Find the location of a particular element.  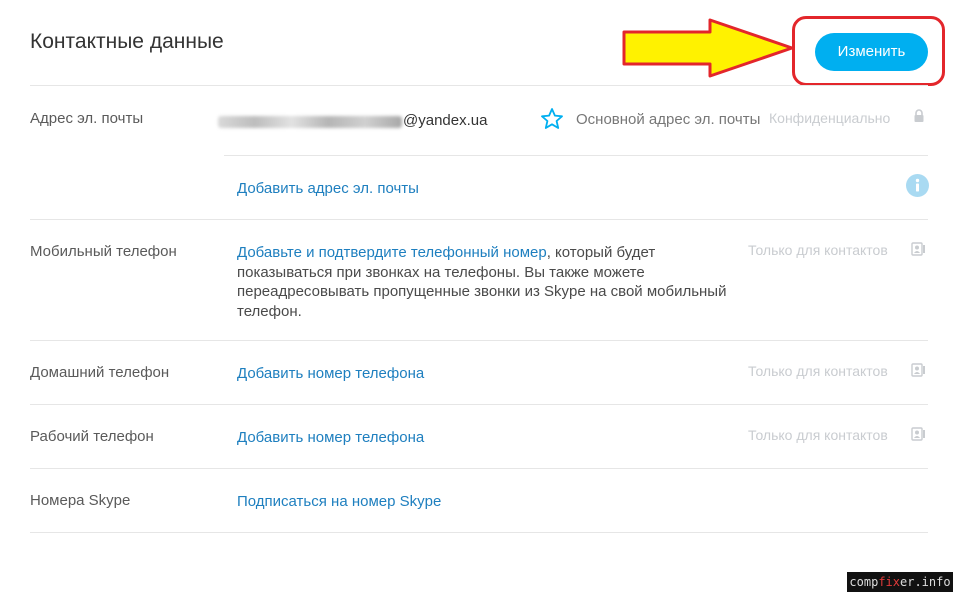

mobile-desc-line1: , который будет is located at coordinates (601, 252).